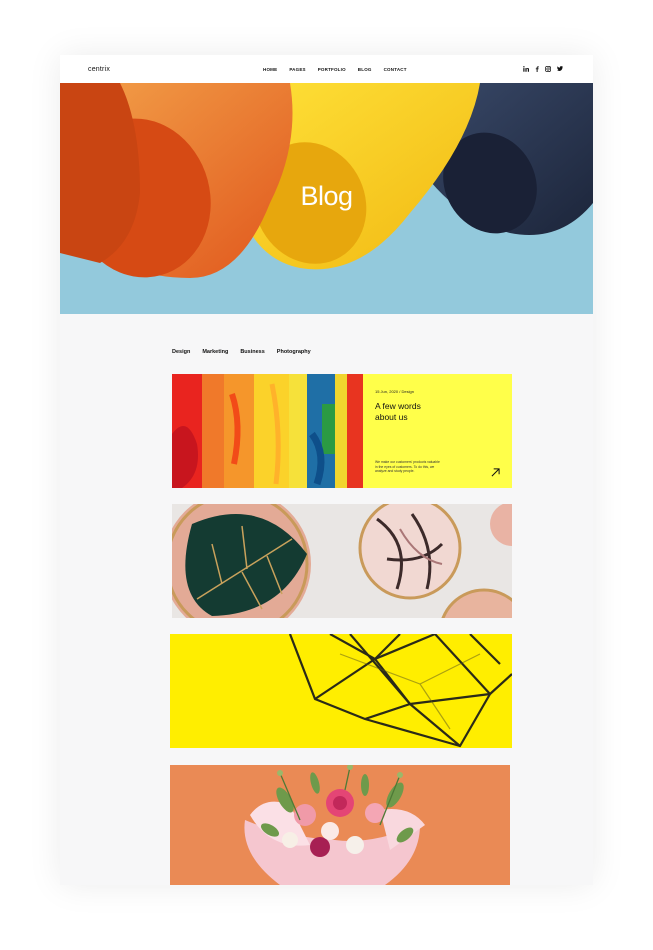  What do you see at coordinates (410, 412) in the screenshot?
I see `post-title: A few words about us` at bounding box center [410, 412].